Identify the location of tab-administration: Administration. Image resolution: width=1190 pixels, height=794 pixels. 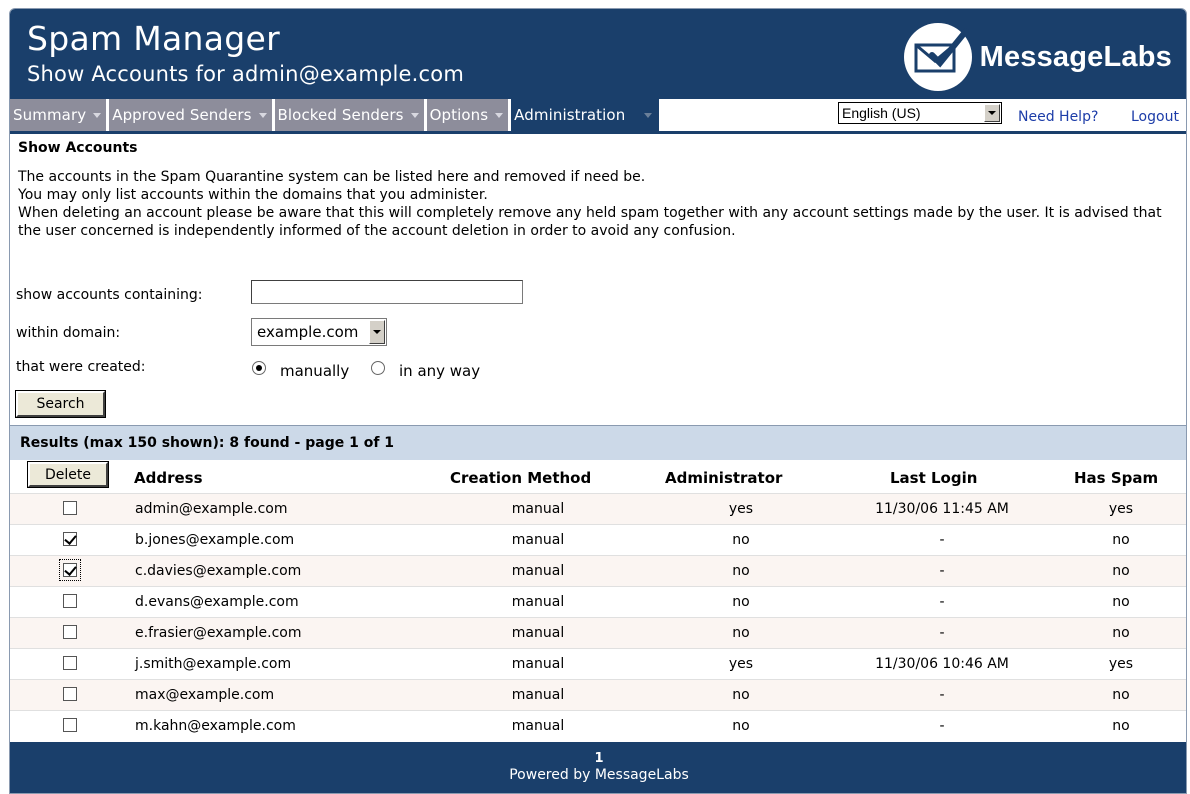
(585, 115).